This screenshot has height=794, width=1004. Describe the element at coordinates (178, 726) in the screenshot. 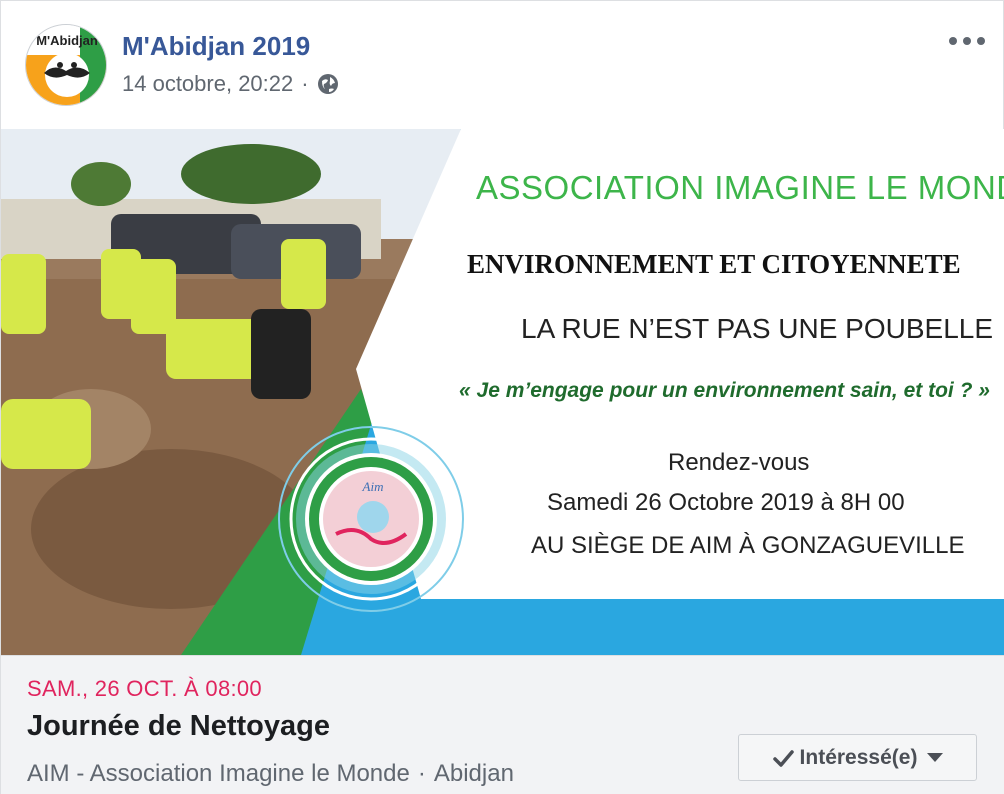

I see `event-title-link: Journée de Nettoyage` at that location.